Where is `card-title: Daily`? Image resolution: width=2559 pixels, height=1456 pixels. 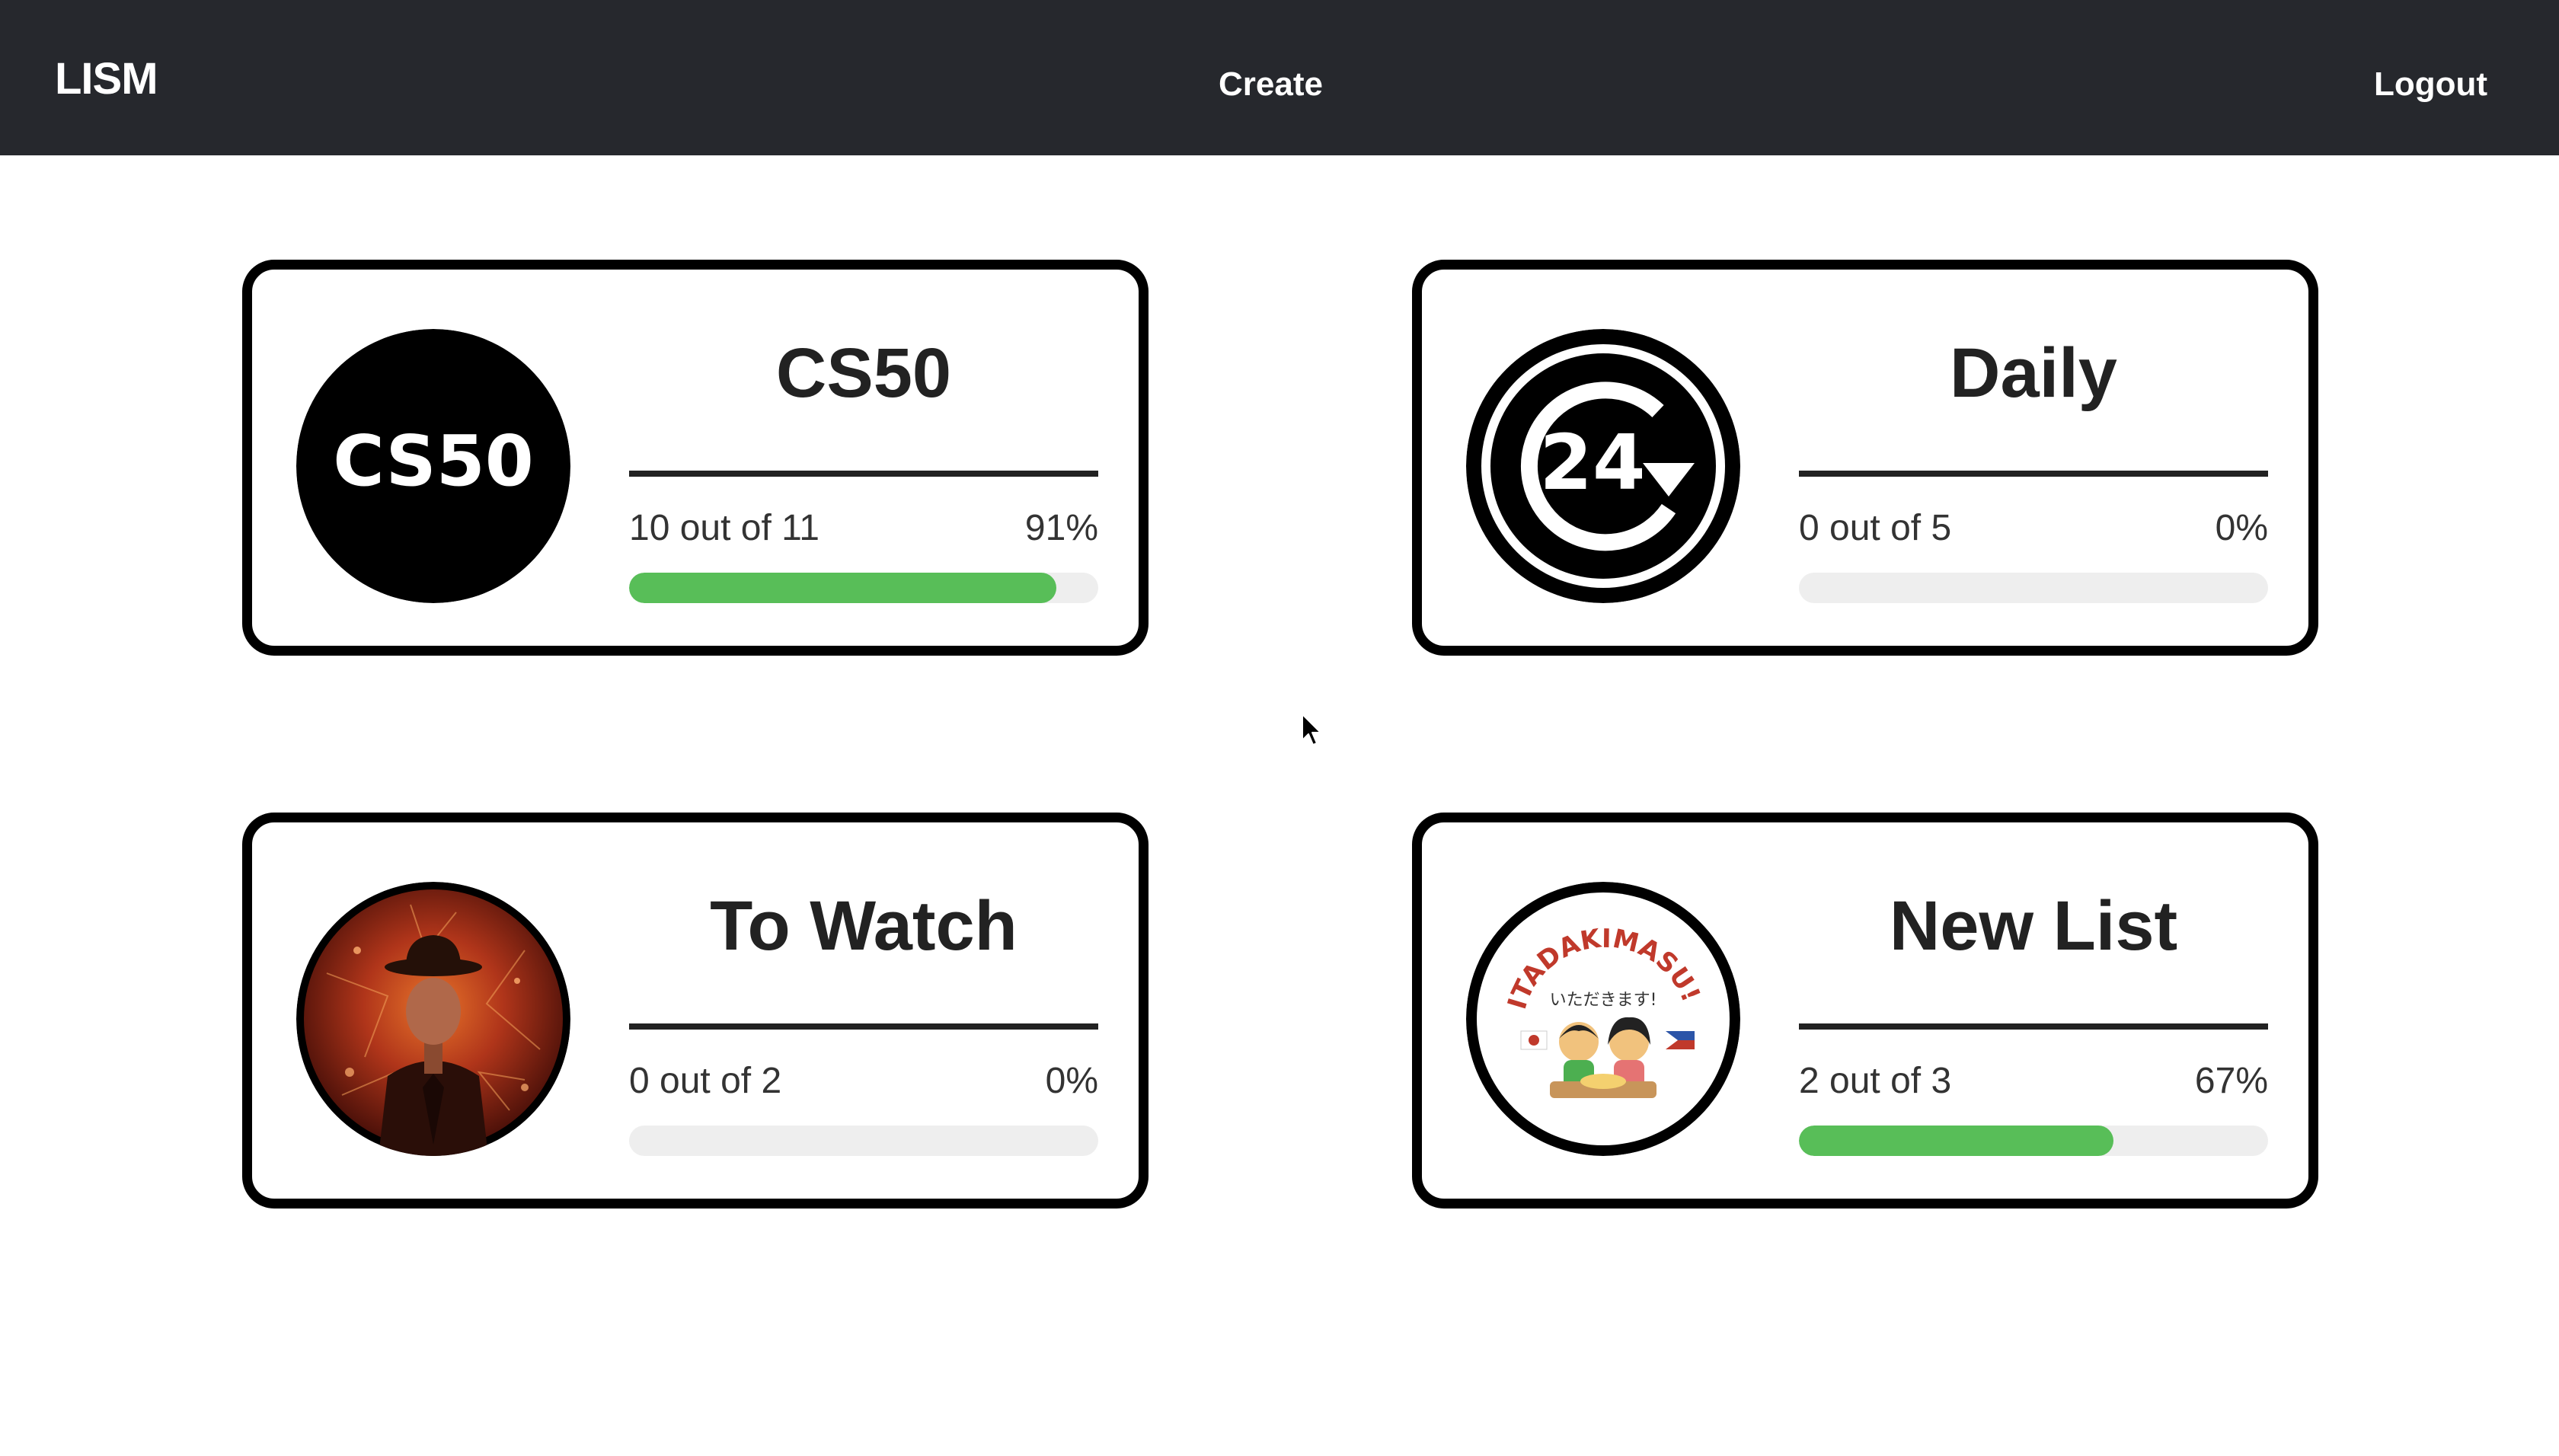 card-title: Daily is located at coordinates (2033, 373).